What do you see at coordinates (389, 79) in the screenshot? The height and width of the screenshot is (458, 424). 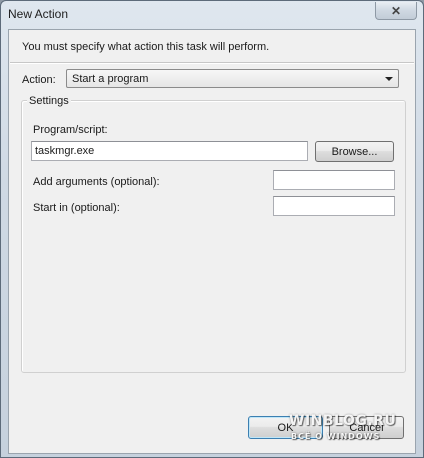 I see `chevron-down-icon` at bounding box center [389, 79].